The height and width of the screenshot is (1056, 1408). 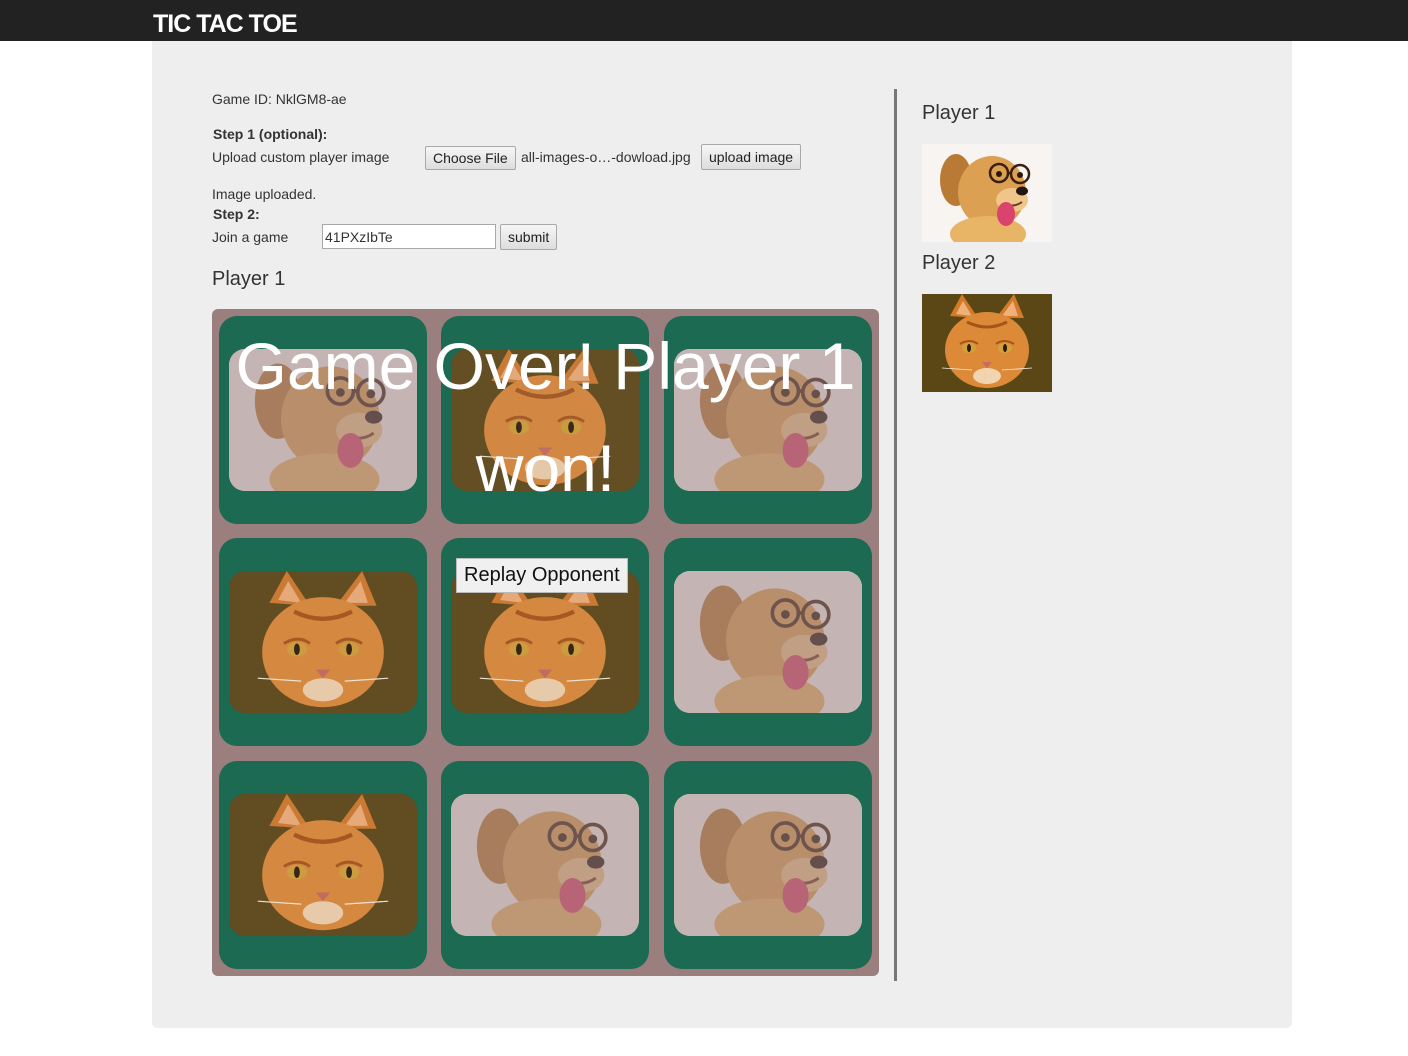 I want to click on replay-opponent-button: Replay Opponent, so click(x=542, y=575).